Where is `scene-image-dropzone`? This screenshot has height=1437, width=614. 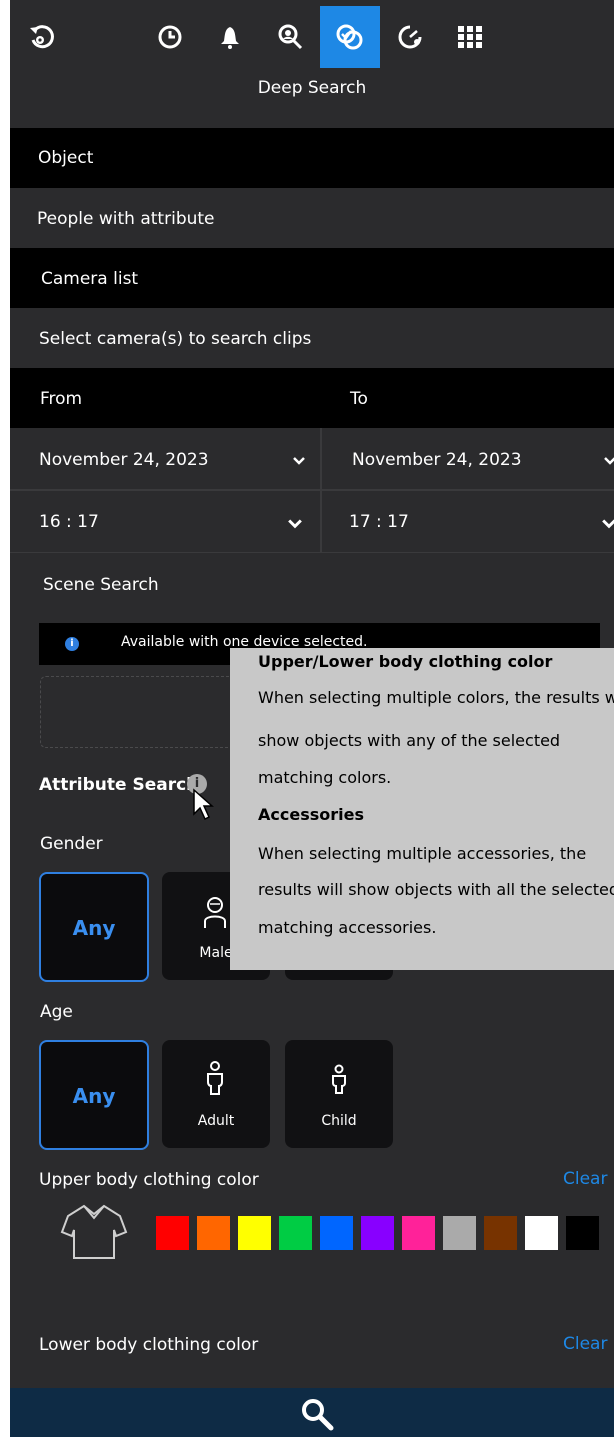 scene-image-dropzone is located at coordinates (140, 712).